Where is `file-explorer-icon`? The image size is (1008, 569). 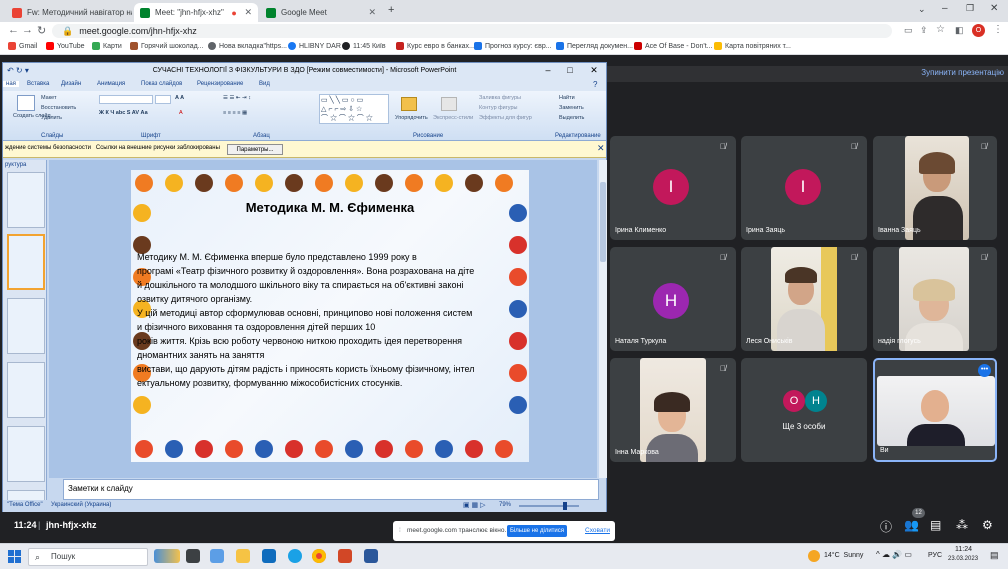
file-explorer-icon is located at coordinates (243, 556).